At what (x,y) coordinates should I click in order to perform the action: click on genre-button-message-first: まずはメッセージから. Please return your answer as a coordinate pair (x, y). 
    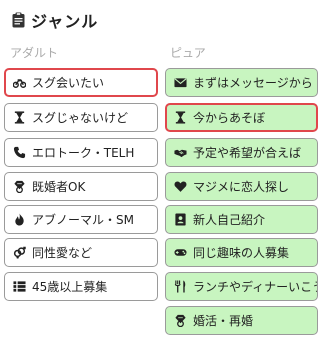
    Looking at the image, I should click on (241, 82).